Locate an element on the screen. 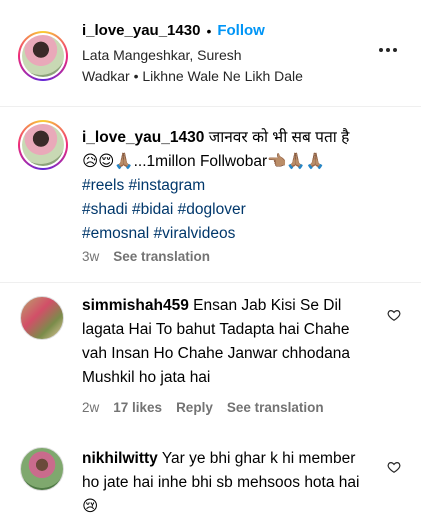  caption-username: i_love_yau_1430 is located at coordinates (143, 137).